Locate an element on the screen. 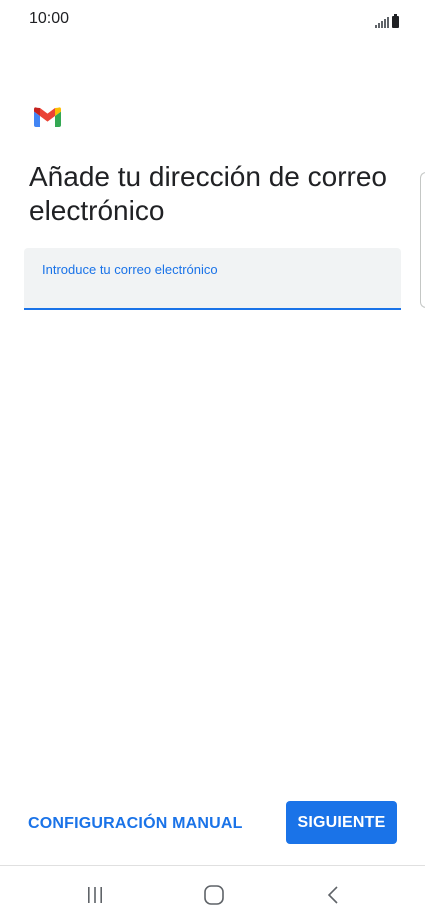 The height and width of the screenshot is (922, 425). navigation-bar is located at coordinates (212, 894).